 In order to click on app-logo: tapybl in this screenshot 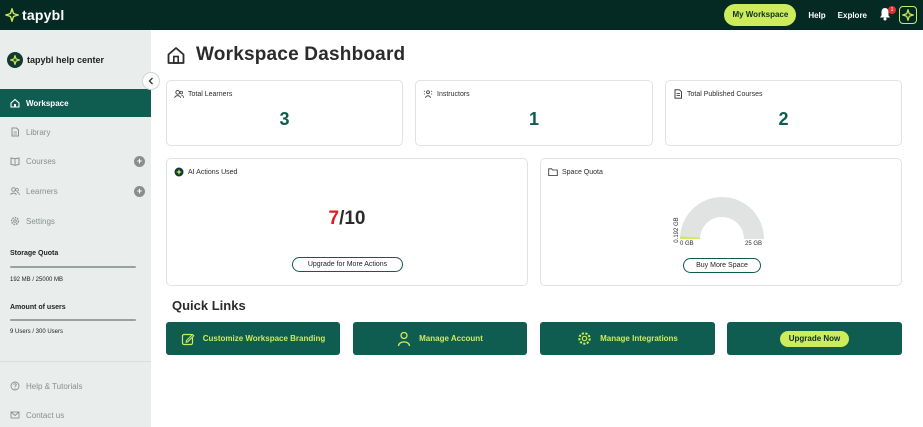, I will do `click(34, 15)`.